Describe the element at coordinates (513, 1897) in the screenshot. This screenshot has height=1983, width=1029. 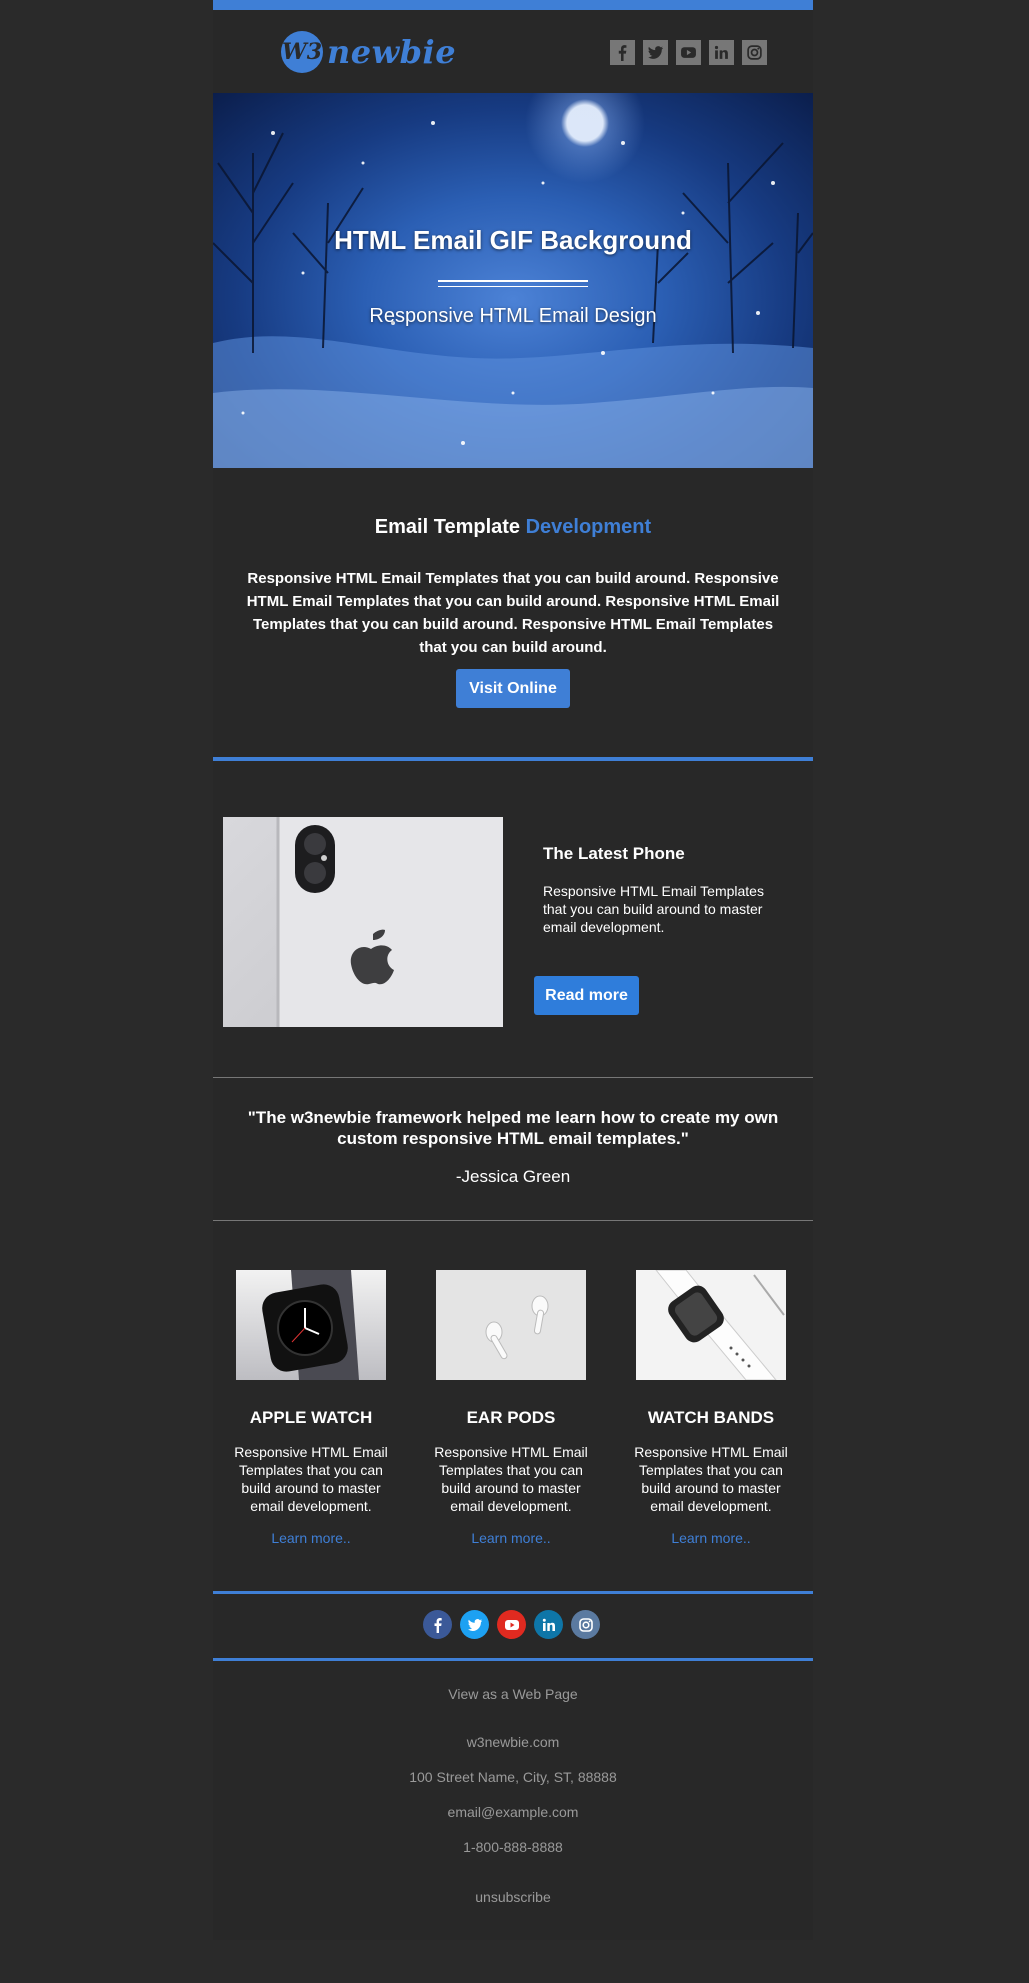
I see `unsubscribe-link: unsubscribe` at that location.